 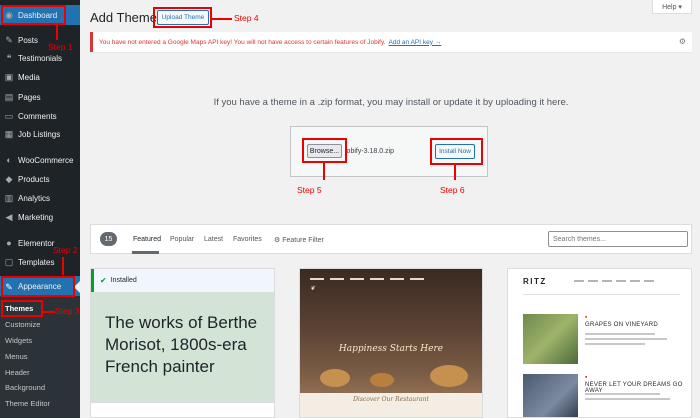 What do you see at coordinates (303, 240) in the screenshot?
I see `tab-label: Feature Filter` at bounding box center [303, 240].